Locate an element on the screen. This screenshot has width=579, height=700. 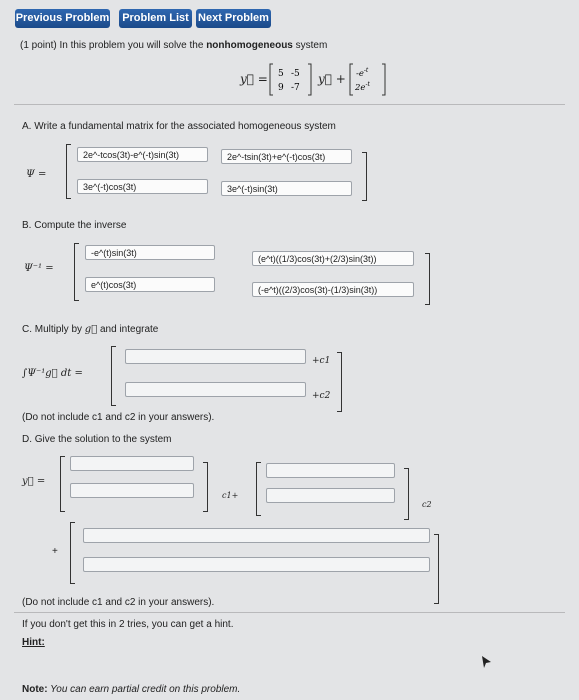
system-matrix-brackets: 5 -5 9 -7 is located at coordinates (290, 79).